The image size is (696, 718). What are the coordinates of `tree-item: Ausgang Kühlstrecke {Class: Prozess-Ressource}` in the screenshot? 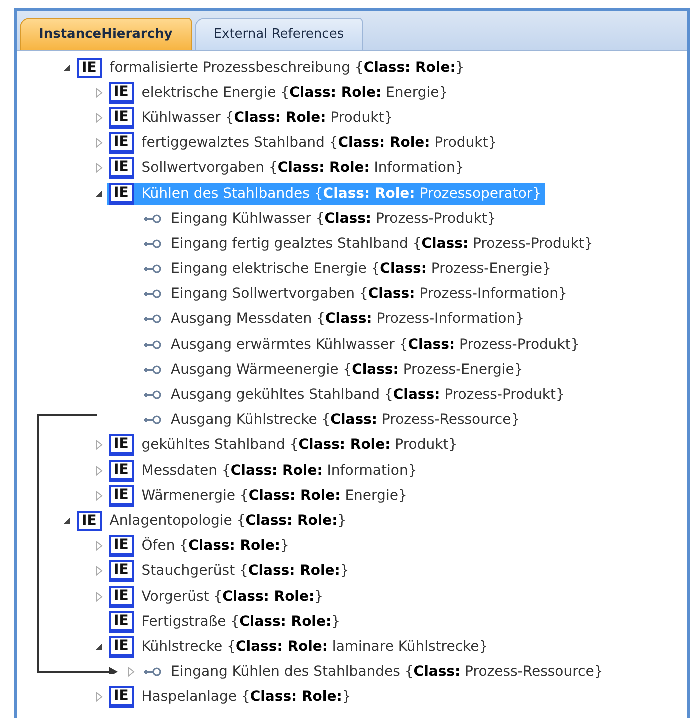 It's located at (331, 420).